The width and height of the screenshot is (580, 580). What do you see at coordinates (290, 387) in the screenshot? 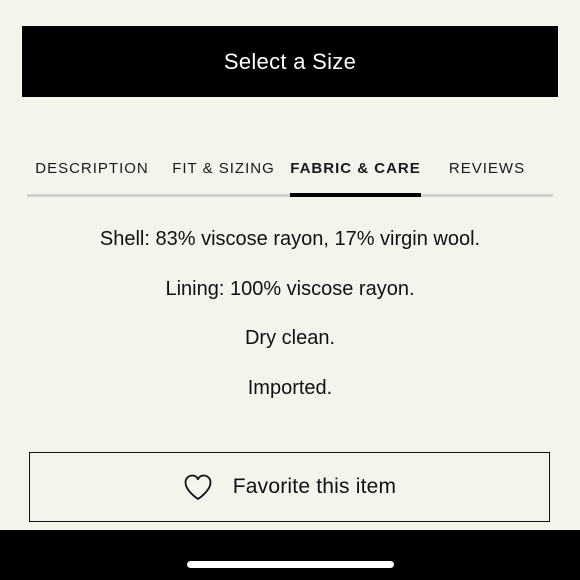
I see `origin-note: Imported.` at bounding box center [290, 387].